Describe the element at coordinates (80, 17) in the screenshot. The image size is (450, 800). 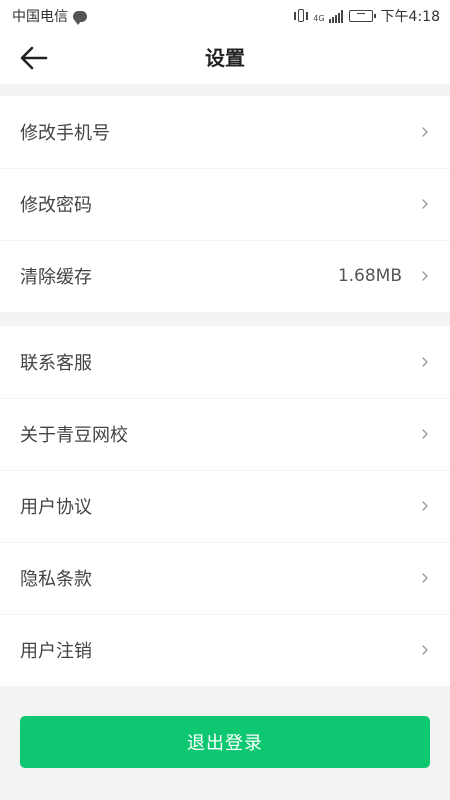
I see `message-notification-icon` at that location.